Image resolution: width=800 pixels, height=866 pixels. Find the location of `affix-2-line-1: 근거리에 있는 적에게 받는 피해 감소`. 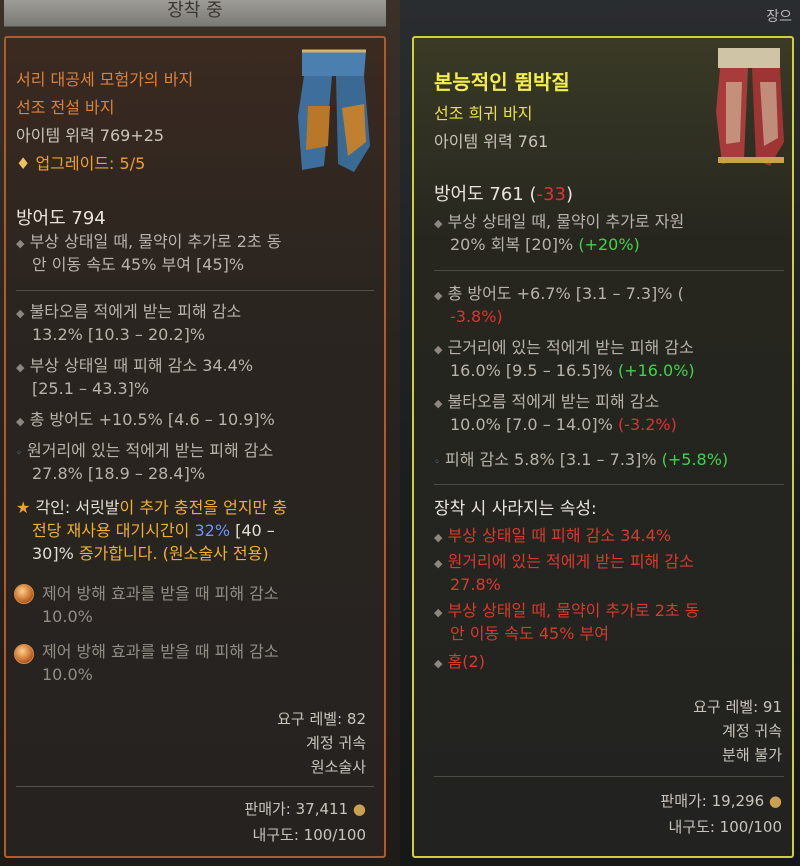

affix-2-line-1: 근거리에 있는 적에게 받는 피해 감소 is located at coordinates (570, 347).